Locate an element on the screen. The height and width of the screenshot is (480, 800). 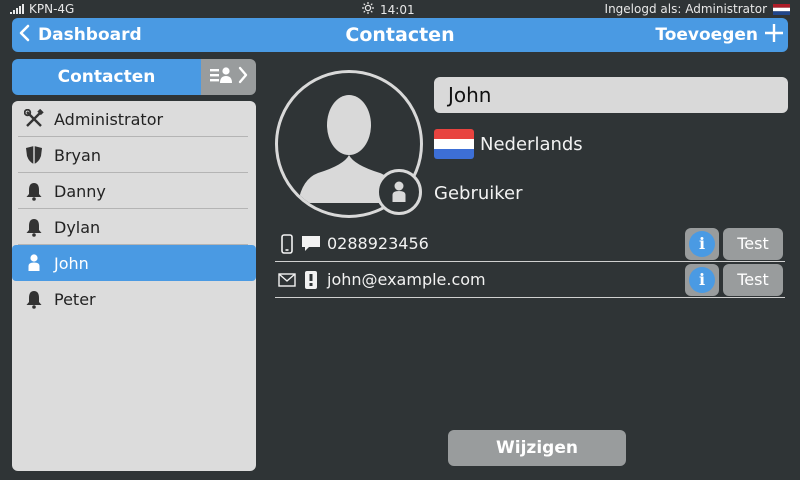
back-button: Dashboard is located at coordinates (80, 35).